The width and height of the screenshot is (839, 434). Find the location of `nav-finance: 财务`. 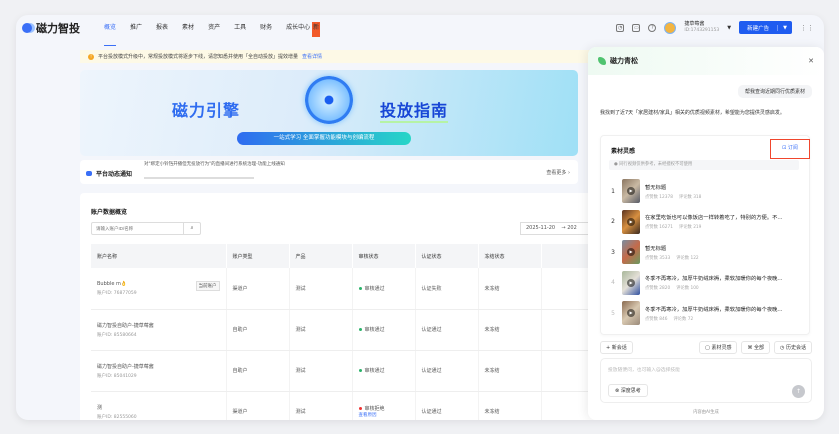

nav-finance: 财务 is located at coordinates (266, 32).